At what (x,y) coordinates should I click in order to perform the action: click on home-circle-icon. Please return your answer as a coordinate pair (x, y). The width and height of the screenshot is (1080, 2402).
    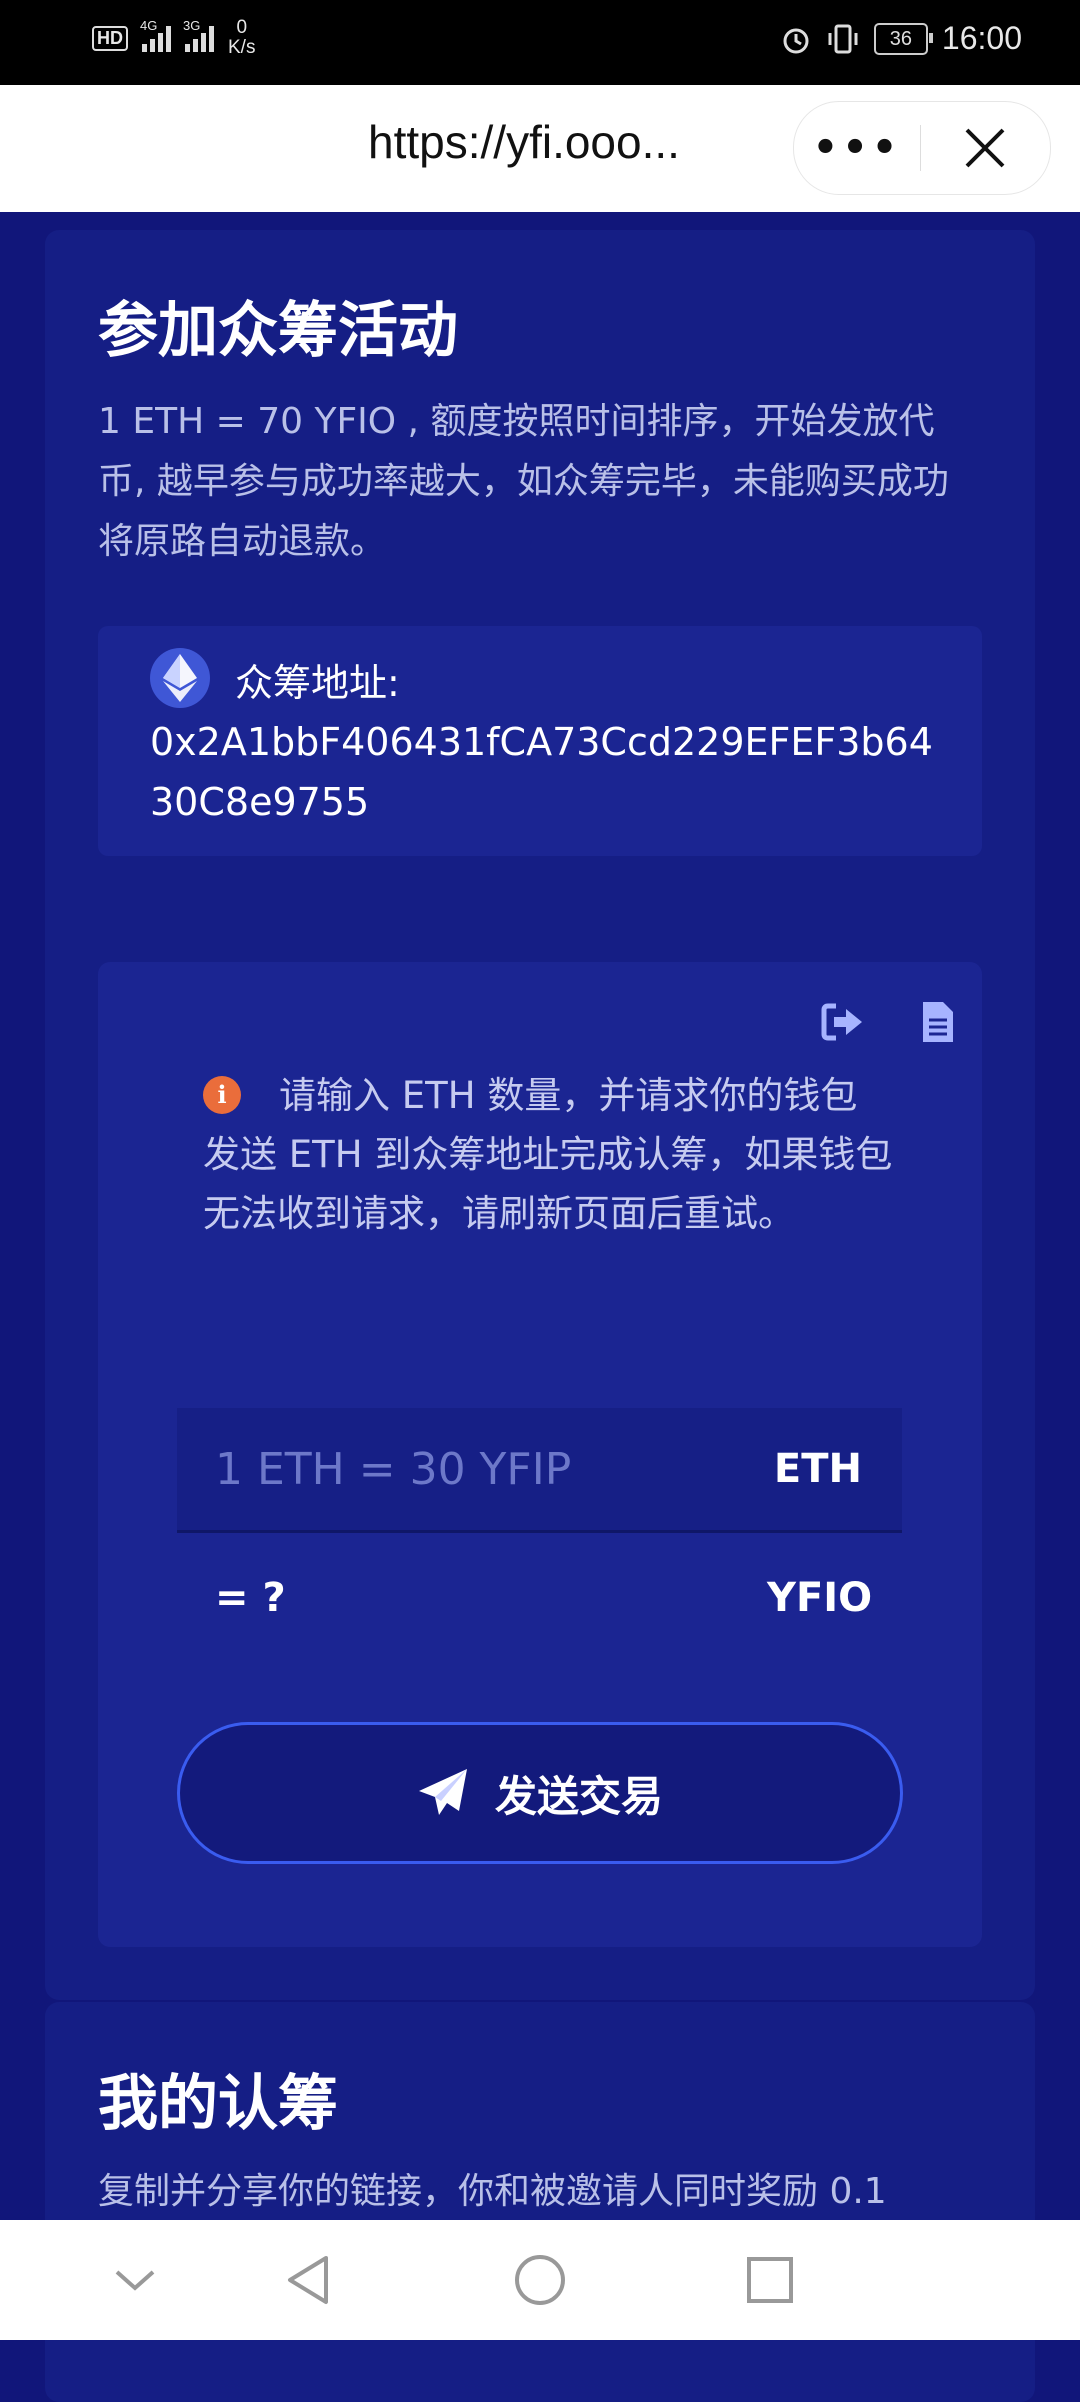
    Looking at the image, I should click on (540, 2280).